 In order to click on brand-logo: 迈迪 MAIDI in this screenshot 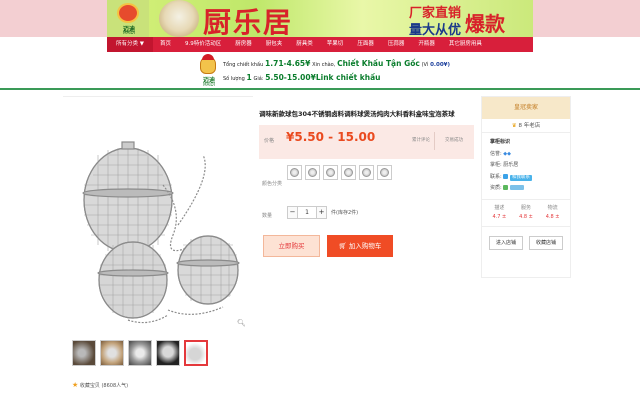, I will do `click(128, 18)`.